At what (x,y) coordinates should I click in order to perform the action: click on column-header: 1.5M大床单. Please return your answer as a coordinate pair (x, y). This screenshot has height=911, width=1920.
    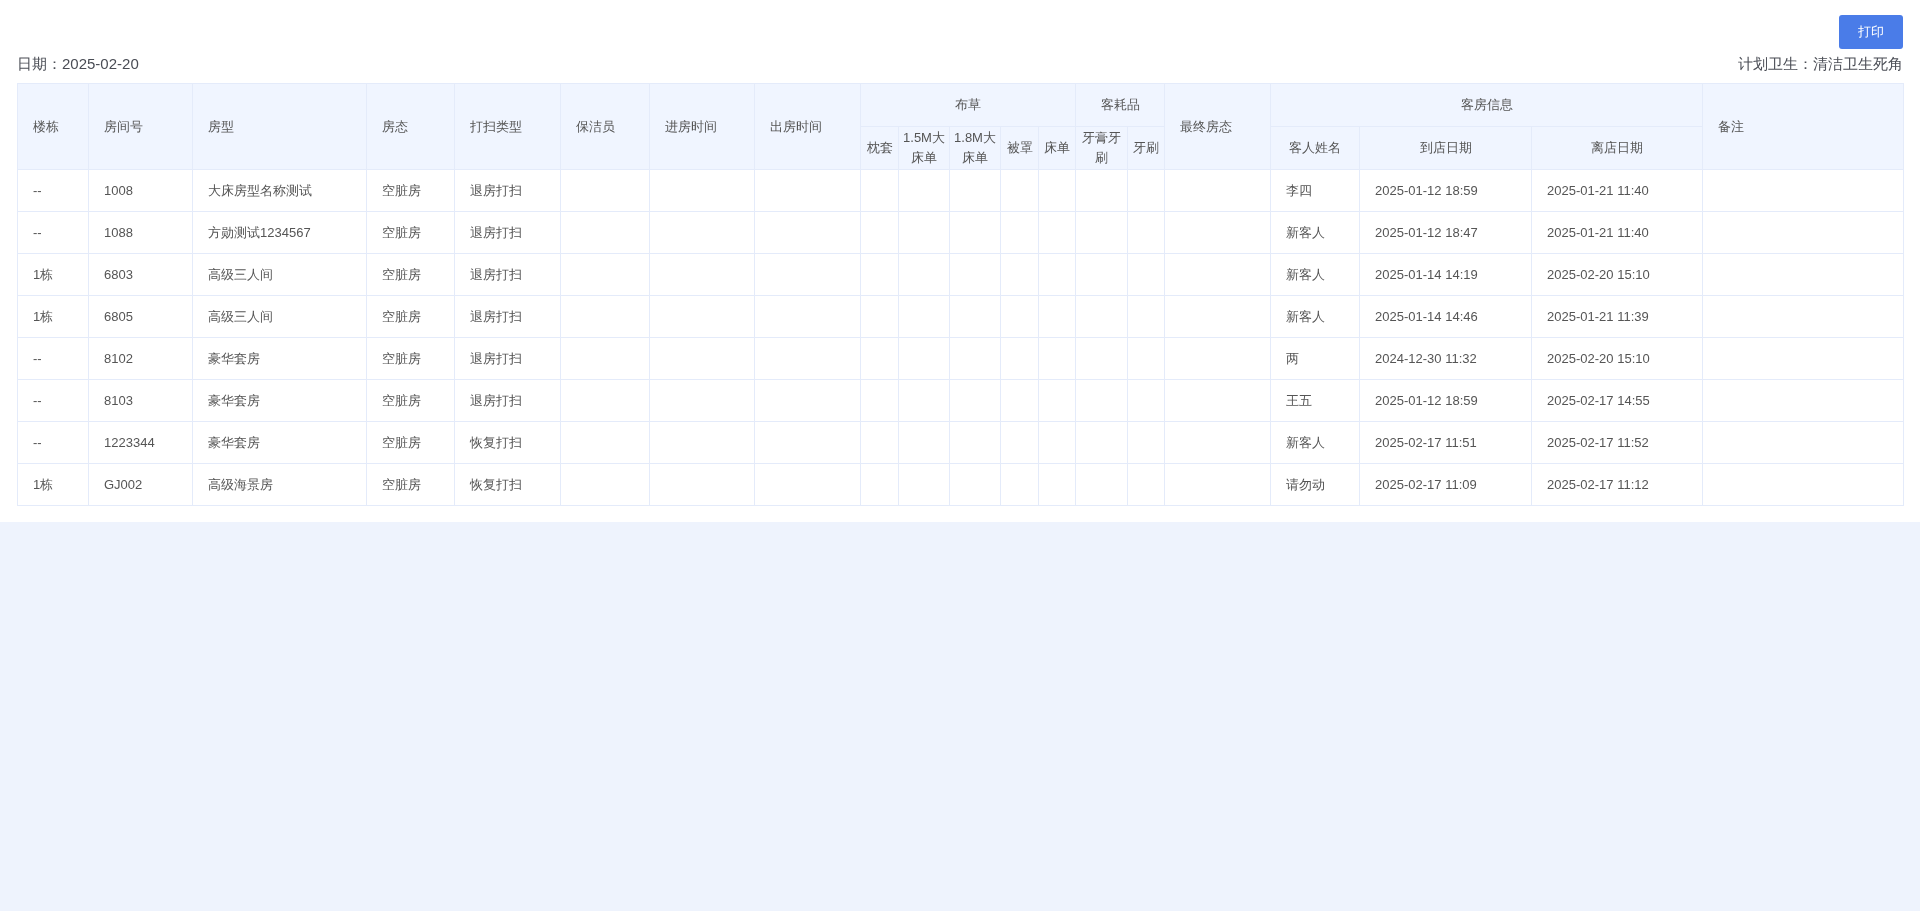
    Looking at the image, I should click on (924, 148).